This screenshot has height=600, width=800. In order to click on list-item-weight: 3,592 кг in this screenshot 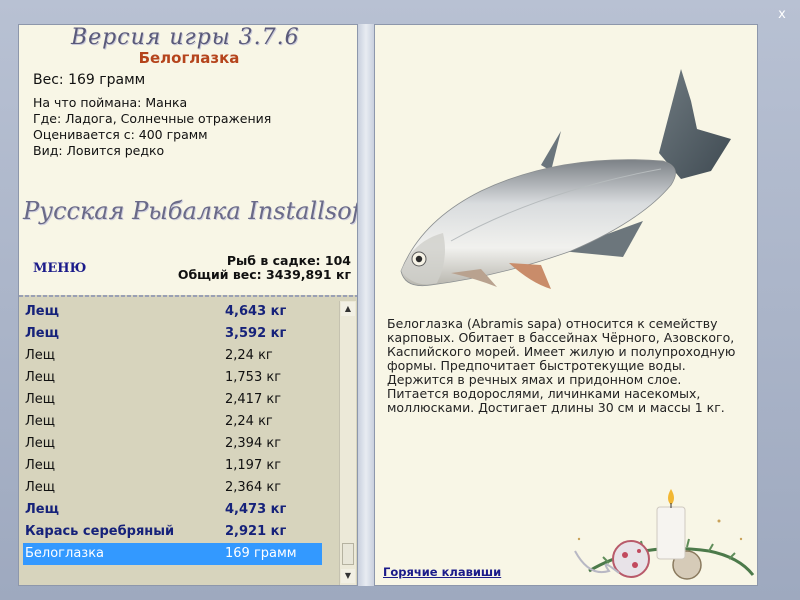, I will do `click(256, 333)`.